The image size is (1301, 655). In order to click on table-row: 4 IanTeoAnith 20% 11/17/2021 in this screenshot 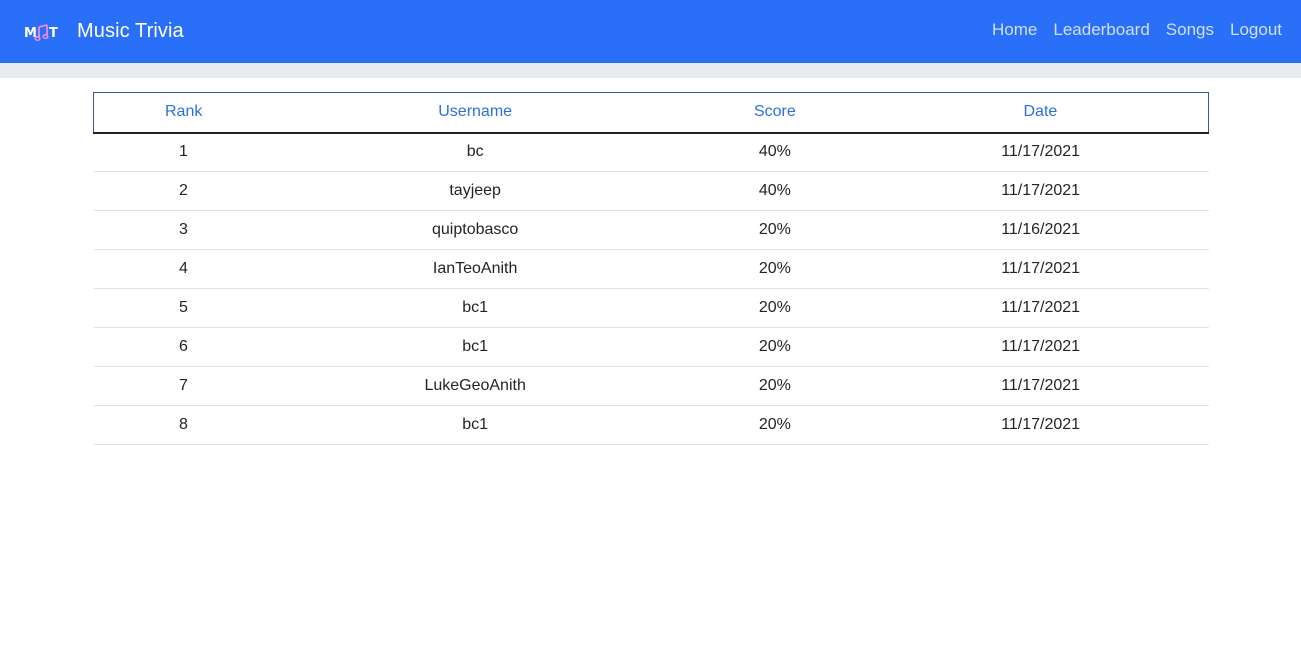, I will do `click(651, 269)`.